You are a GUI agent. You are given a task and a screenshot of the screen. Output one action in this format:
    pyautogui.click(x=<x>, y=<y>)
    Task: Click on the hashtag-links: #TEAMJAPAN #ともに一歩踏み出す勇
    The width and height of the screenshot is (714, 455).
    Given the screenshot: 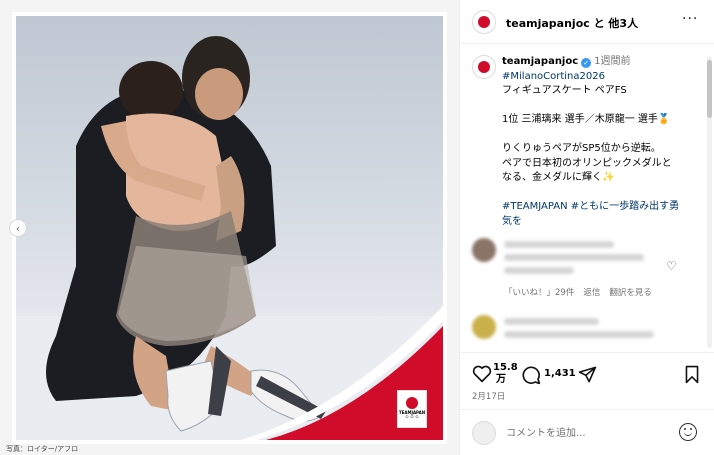 What is the action you would take?
    pyautogui.click(x=602, y=207)
    